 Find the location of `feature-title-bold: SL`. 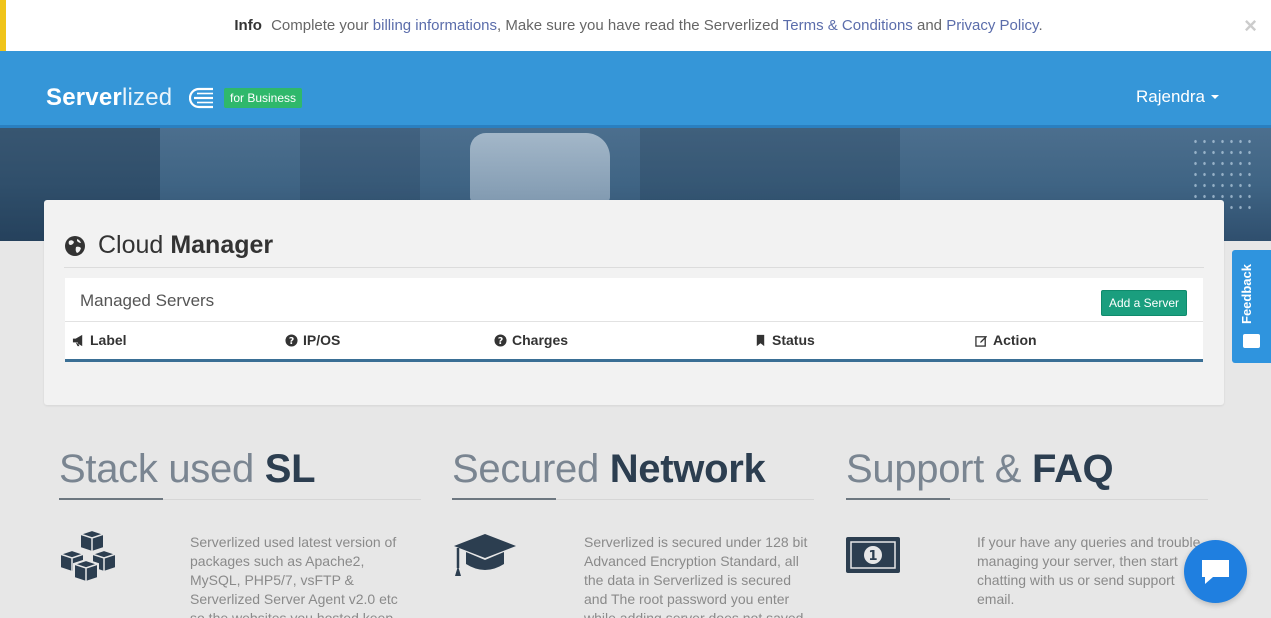

feature-title-bold: SL is located at coordinates (290, 469).